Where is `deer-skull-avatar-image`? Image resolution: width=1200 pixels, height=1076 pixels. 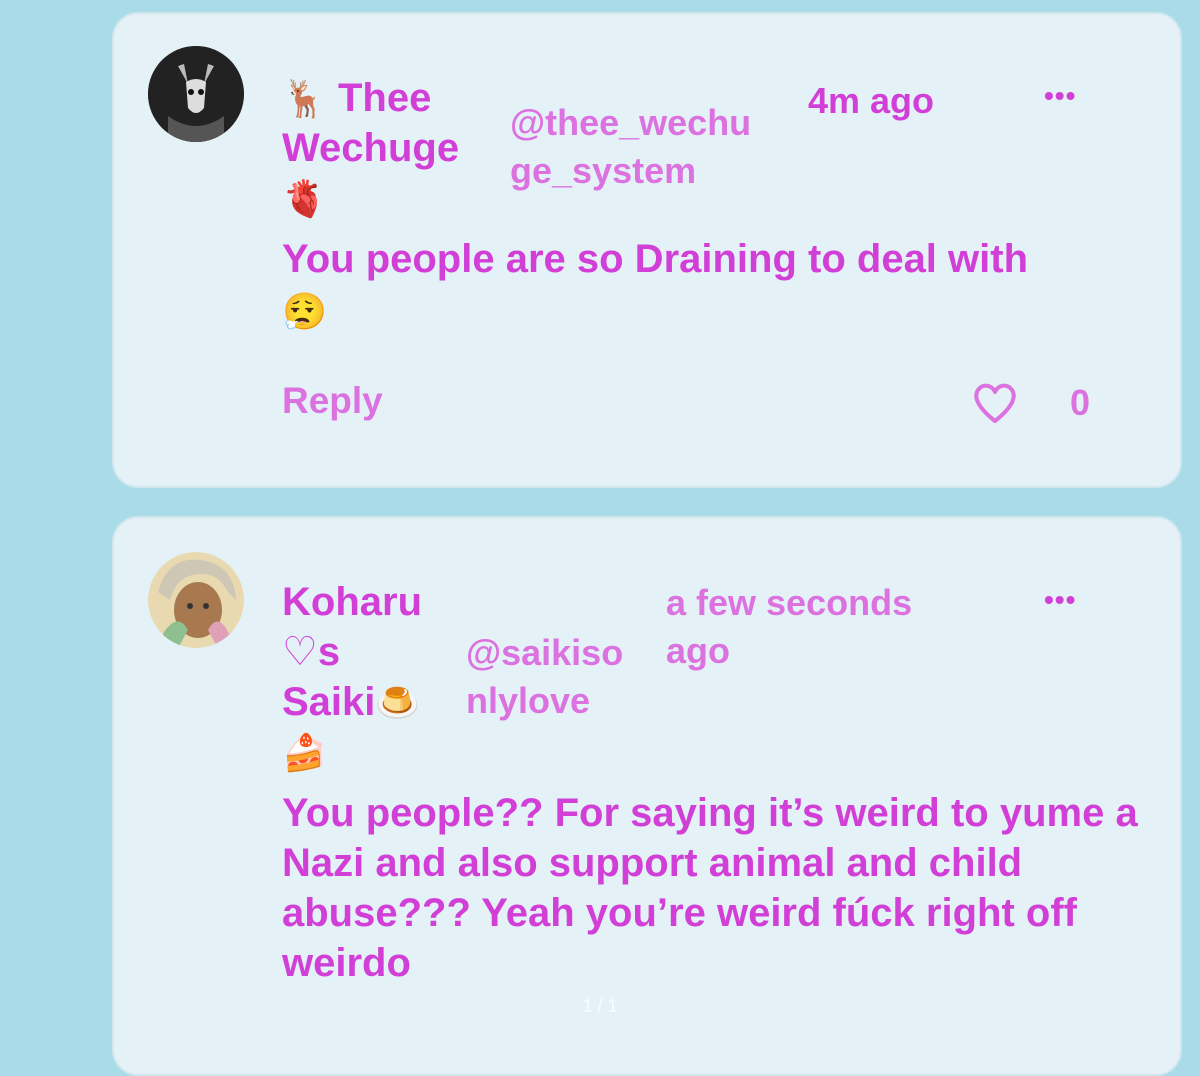 deer-skull-avatar-image is located at coordinates (196, 94).